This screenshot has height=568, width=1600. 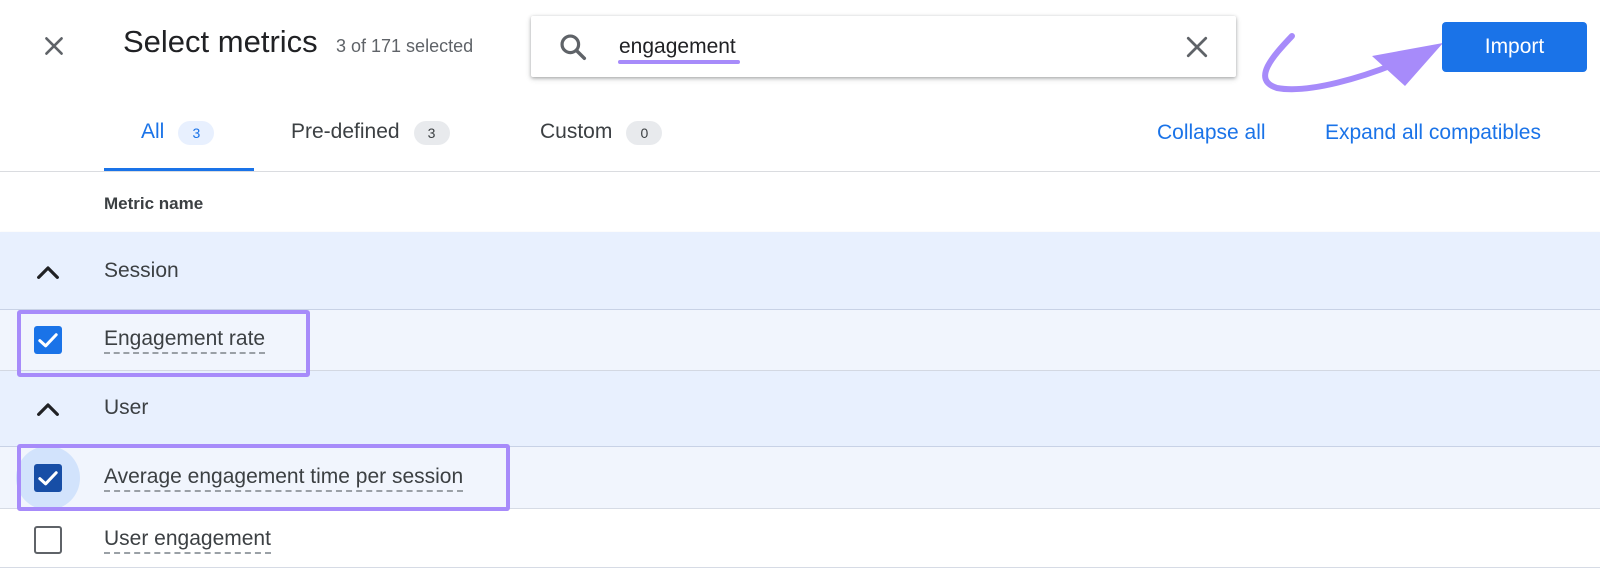 I want to click on tabs-divider, so click(x=800, y=171).